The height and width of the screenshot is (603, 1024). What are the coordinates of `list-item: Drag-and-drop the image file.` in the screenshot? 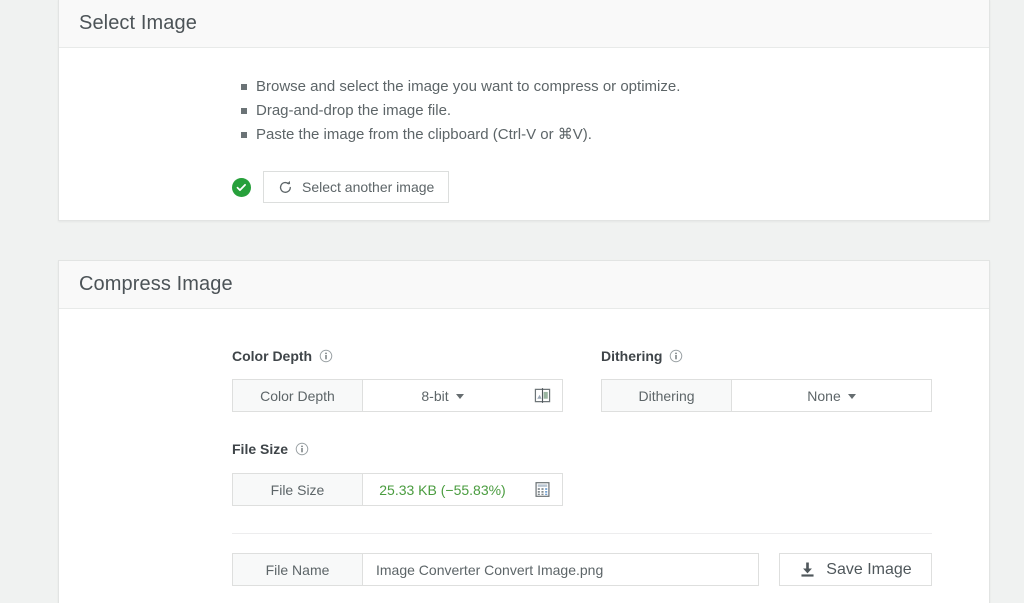 It's located at (615, 111).